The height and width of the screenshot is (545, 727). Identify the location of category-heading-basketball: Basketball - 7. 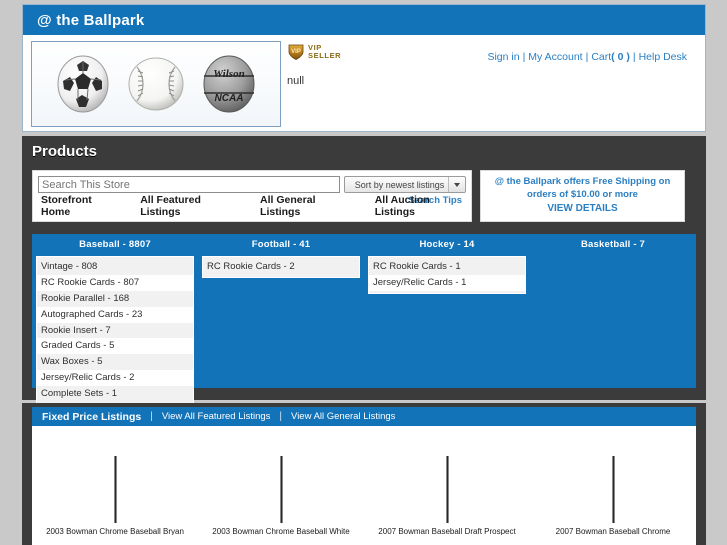
(613, 244).